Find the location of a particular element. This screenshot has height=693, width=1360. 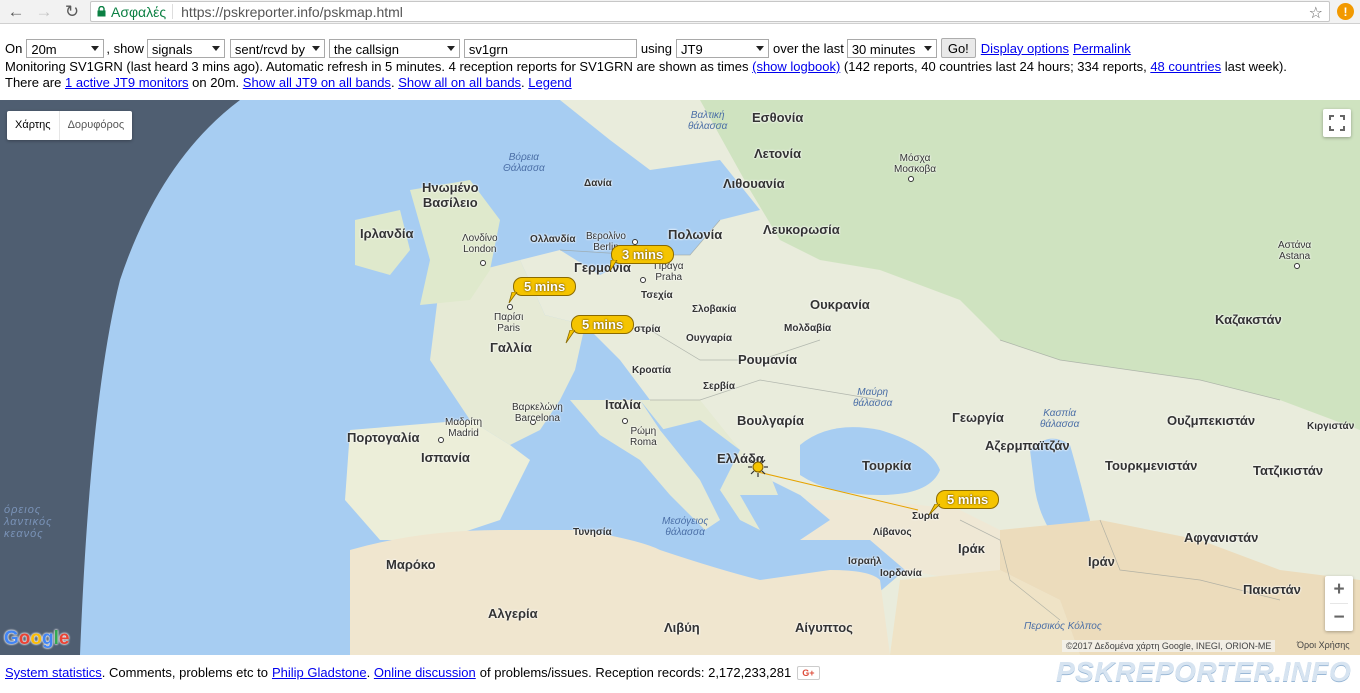

country-denmark: Δανία is located at coordinates (598, 183).